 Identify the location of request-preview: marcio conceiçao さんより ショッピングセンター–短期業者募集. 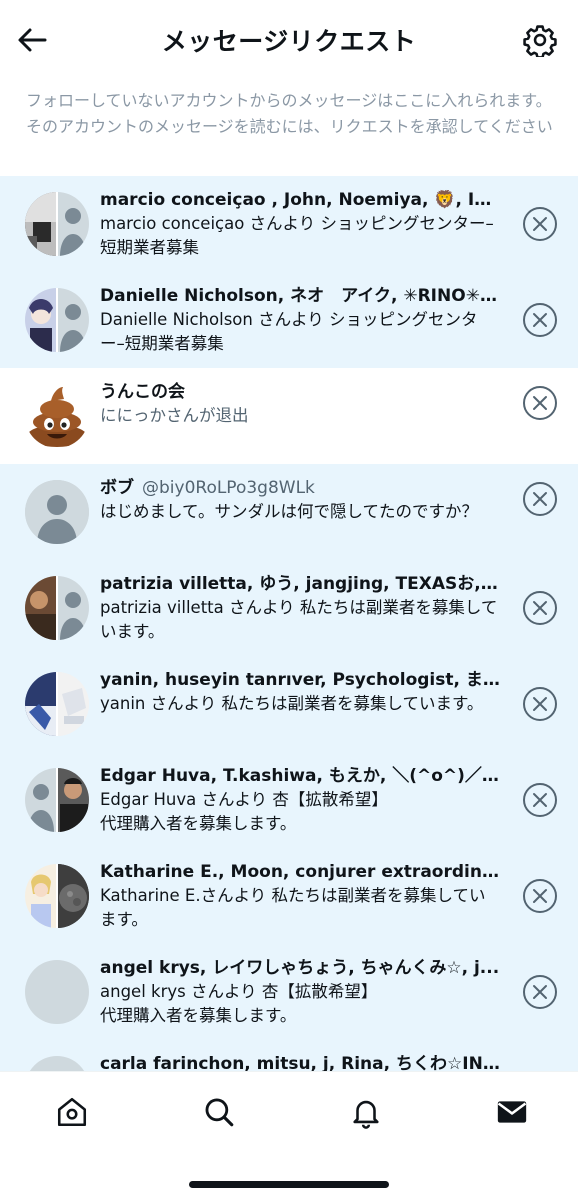
(297, 235).